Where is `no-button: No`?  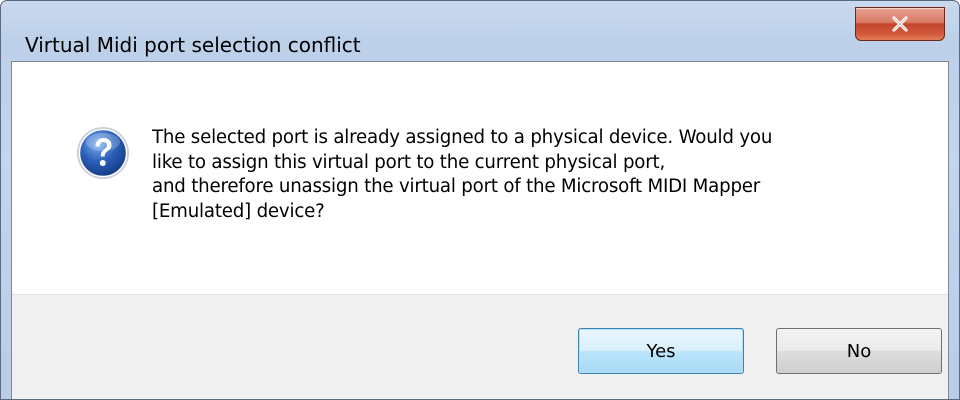 no-button: No is located at coordinates (859, 351).